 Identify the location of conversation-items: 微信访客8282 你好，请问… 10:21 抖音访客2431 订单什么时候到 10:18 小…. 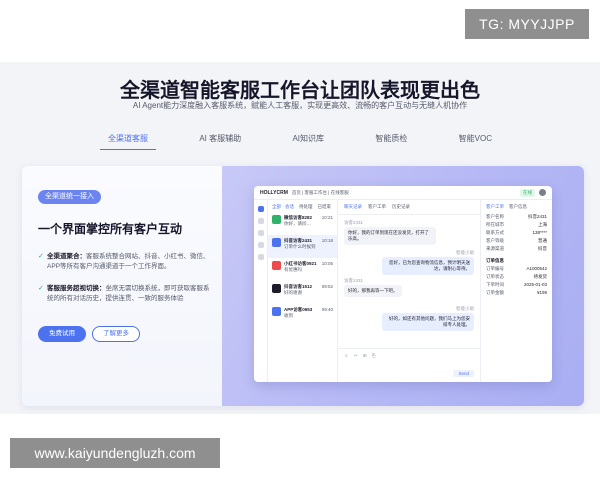
(302, 269).